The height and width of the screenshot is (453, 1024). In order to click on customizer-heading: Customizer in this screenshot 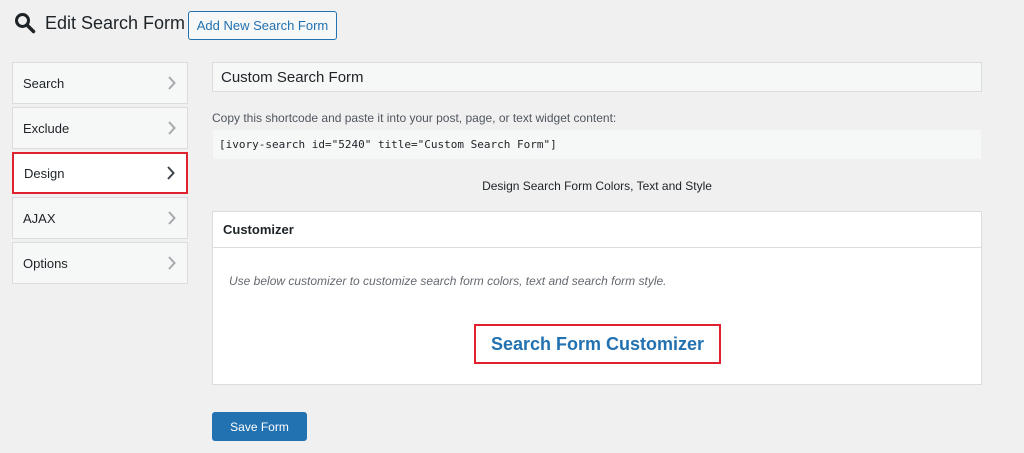, I will do `click(597, 230)`.